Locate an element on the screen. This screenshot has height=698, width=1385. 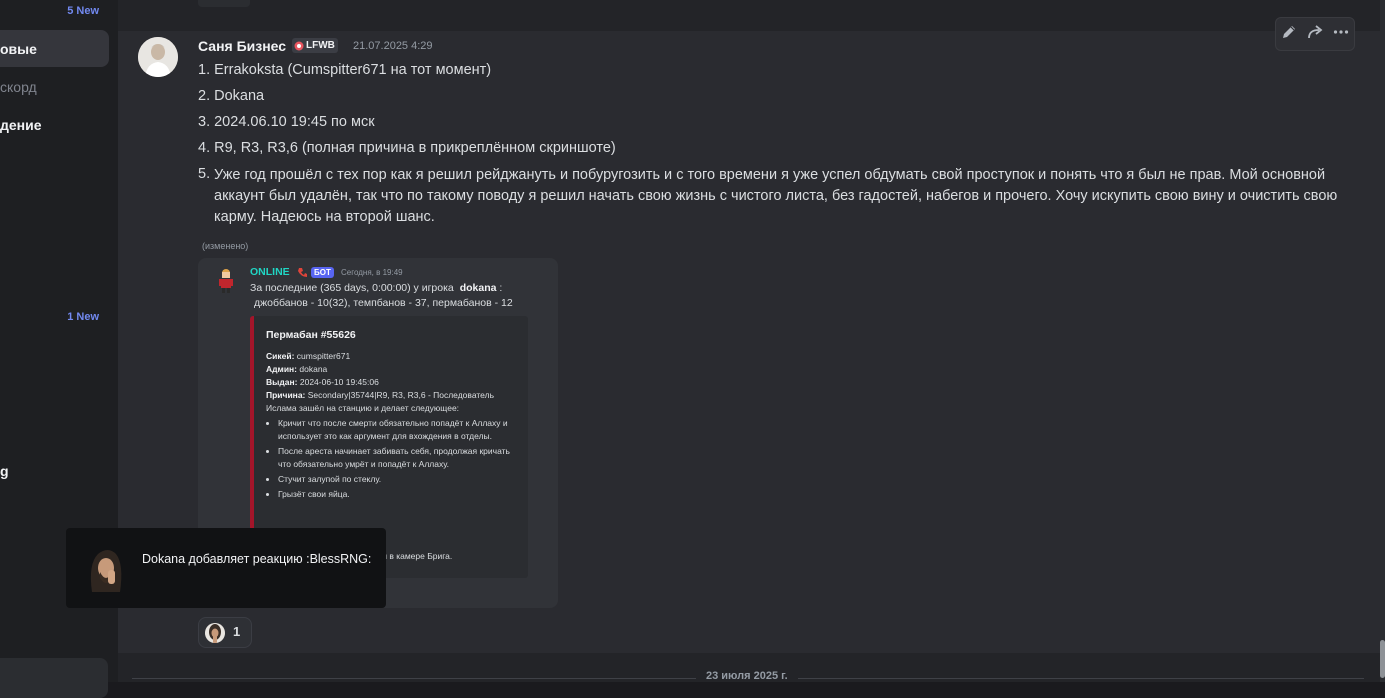
new-messages-badge: 1 New is located at coordinates (83, 317).